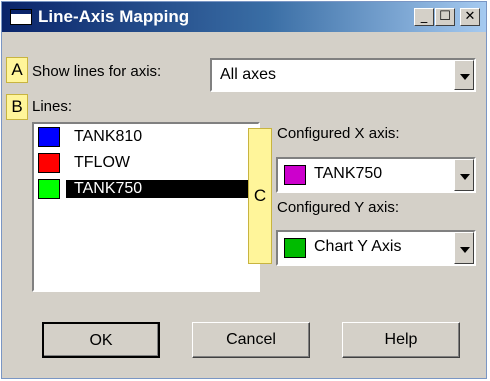 This screenshot has width=490, height=381. Describe the element at coordinates (248, 74) in the screenshot. I see `show-lines-value: All axes` at that location.